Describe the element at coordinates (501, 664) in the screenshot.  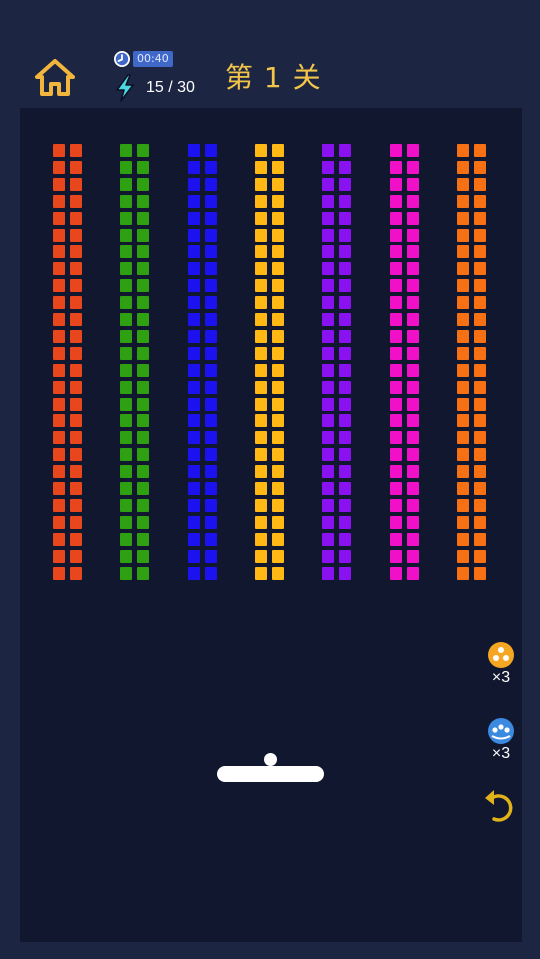
I see `powerup-split: ×3` at that location.